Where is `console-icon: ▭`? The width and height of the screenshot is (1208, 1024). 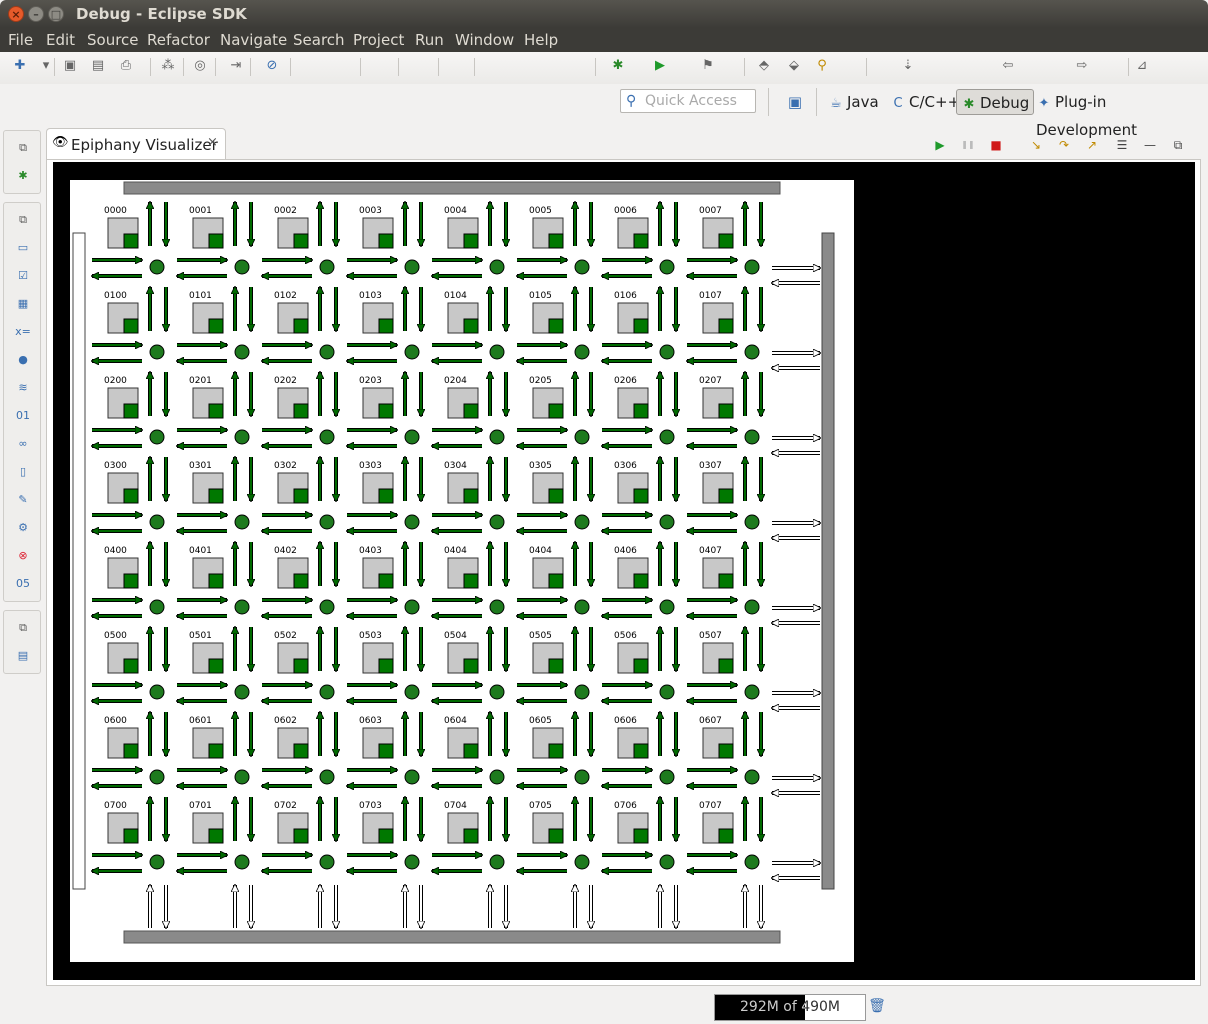
console-icon: ▭ is located at coordinates (23, 248).